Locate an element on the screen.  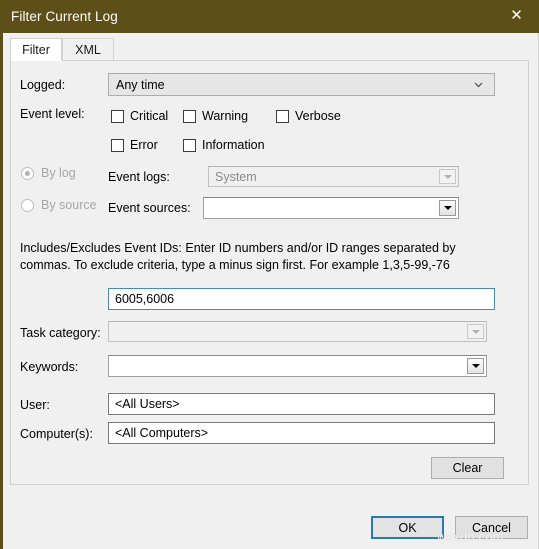
event-logs-value: System is located at coordinates (236, 176).